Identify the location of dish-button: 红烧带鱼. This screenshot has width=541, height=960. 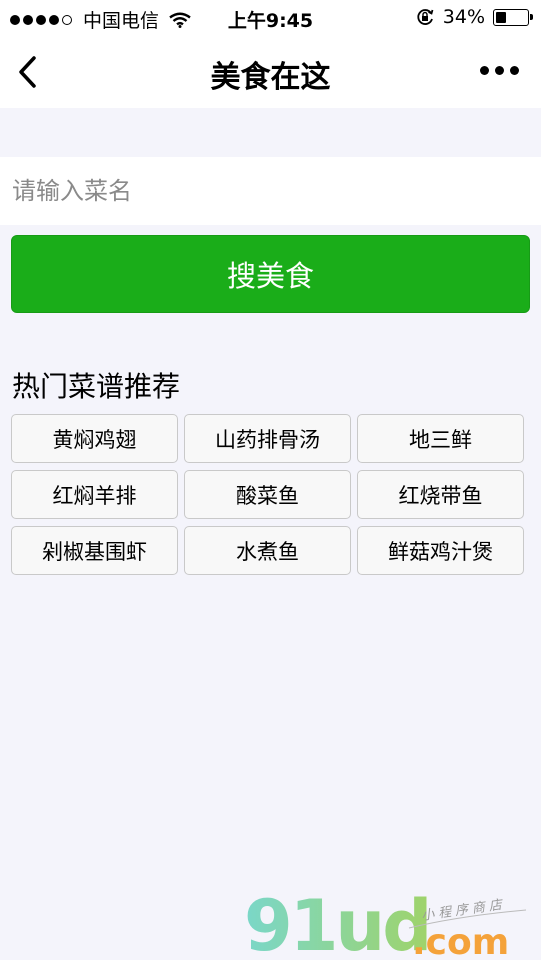
(440, 494).